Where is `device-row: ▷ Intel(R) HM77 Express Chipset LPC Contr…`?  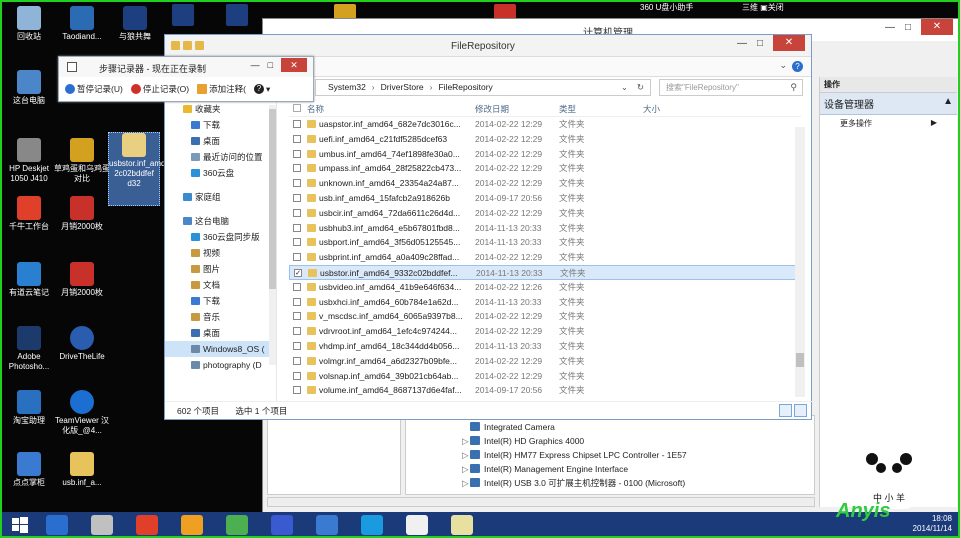 device-row: ▷ Intel(R) HM77 Express Chipset LPC Contr… is located at coordinates (610, 455).